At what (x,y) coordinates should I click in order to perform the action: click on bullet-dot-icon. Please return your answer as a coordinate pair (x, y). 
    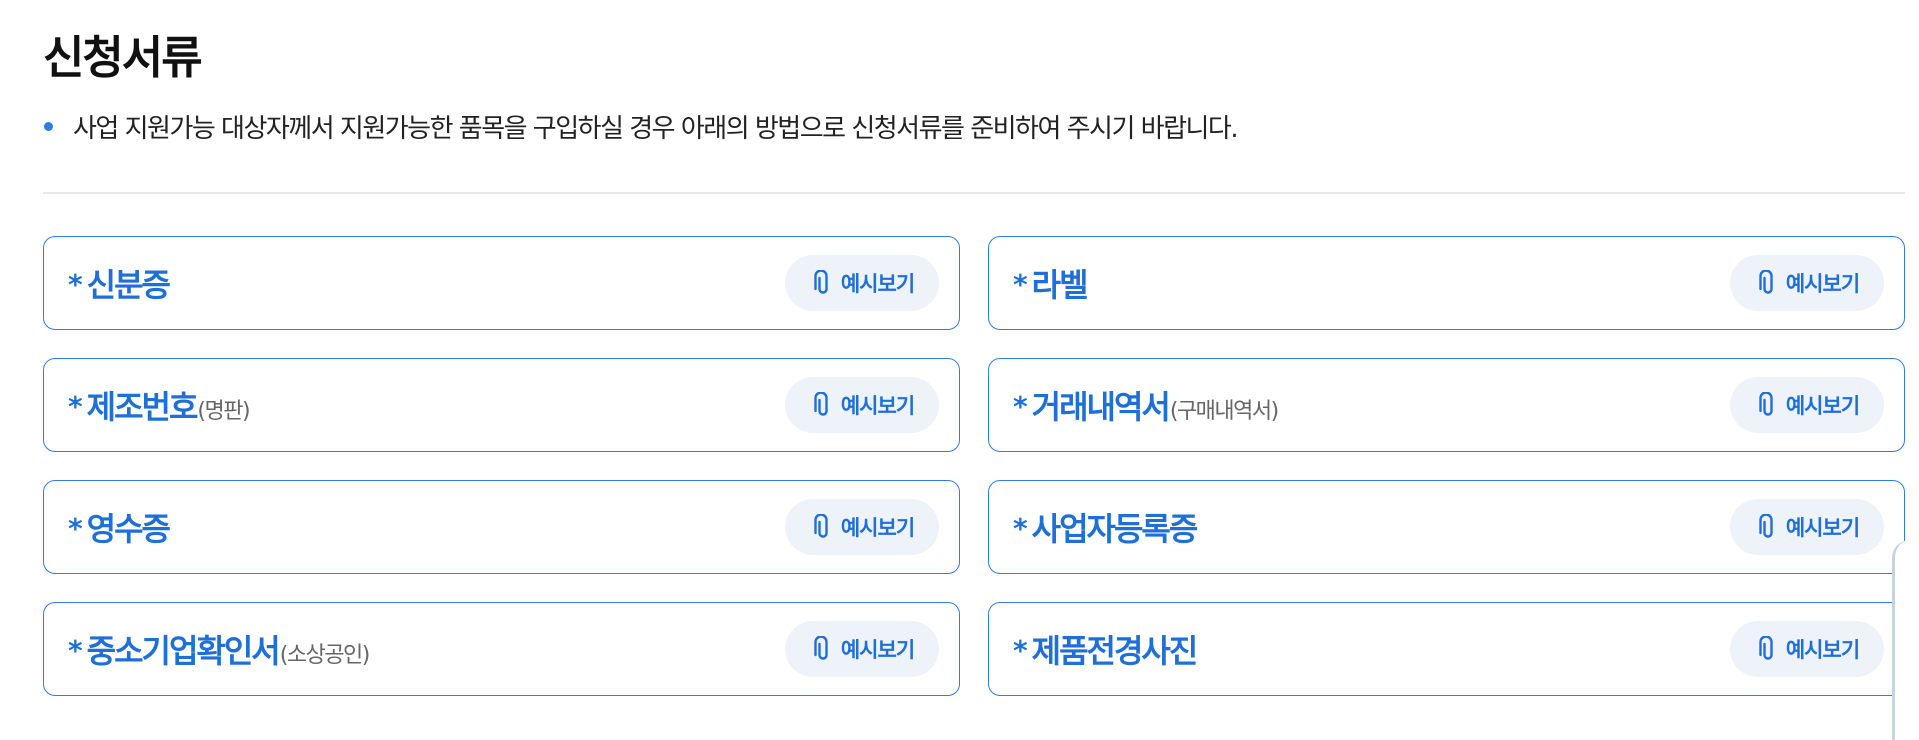
    Looking at the image, I should click on (48, 126).